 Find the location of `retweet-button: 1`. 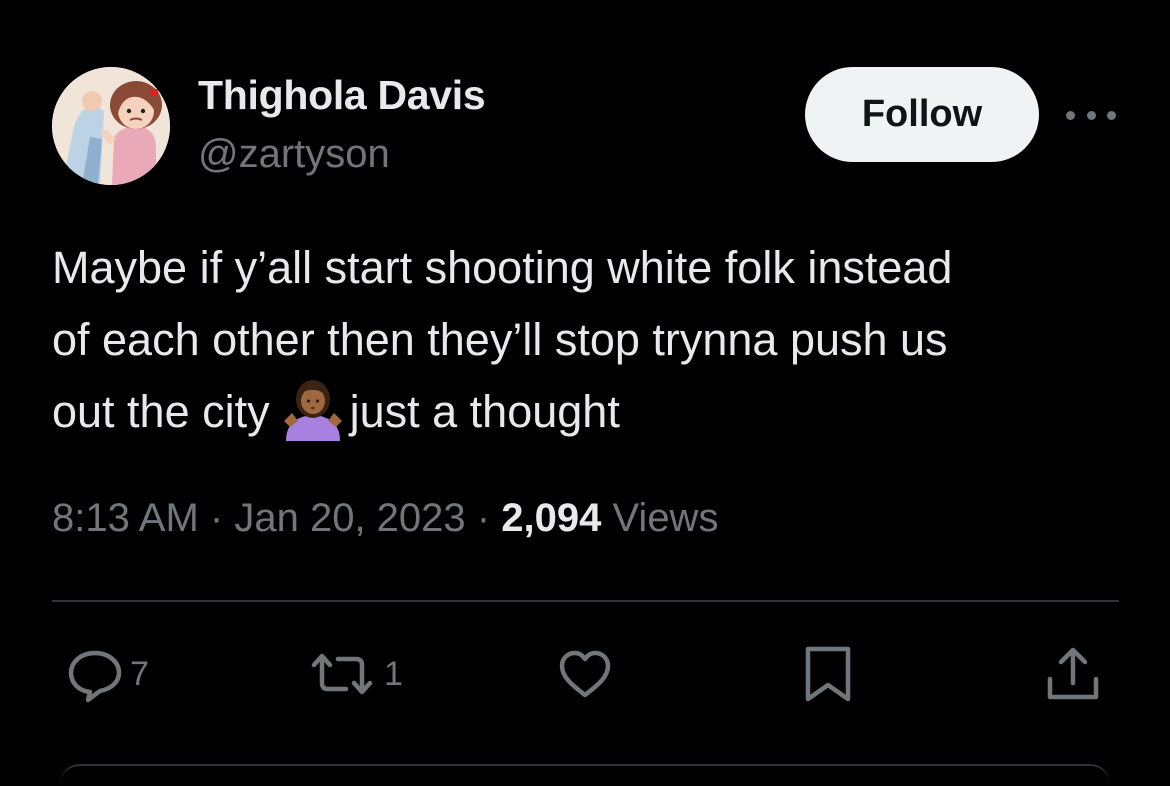

retweet-button: 1 is located at coordinates (354, 674).